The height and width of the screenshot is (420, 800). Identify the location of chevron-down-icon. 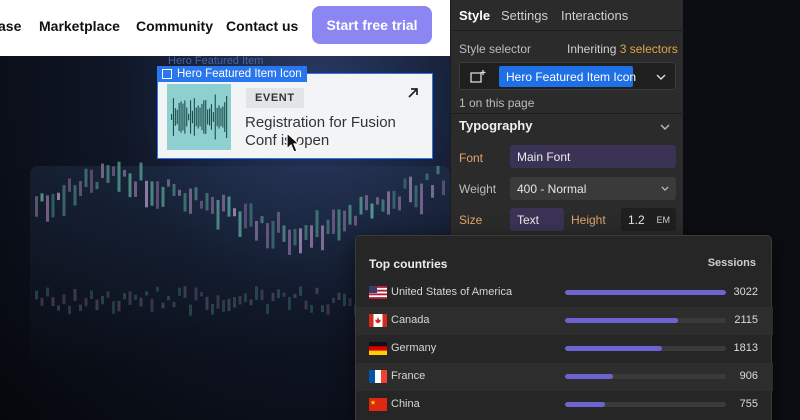
(661, 77).